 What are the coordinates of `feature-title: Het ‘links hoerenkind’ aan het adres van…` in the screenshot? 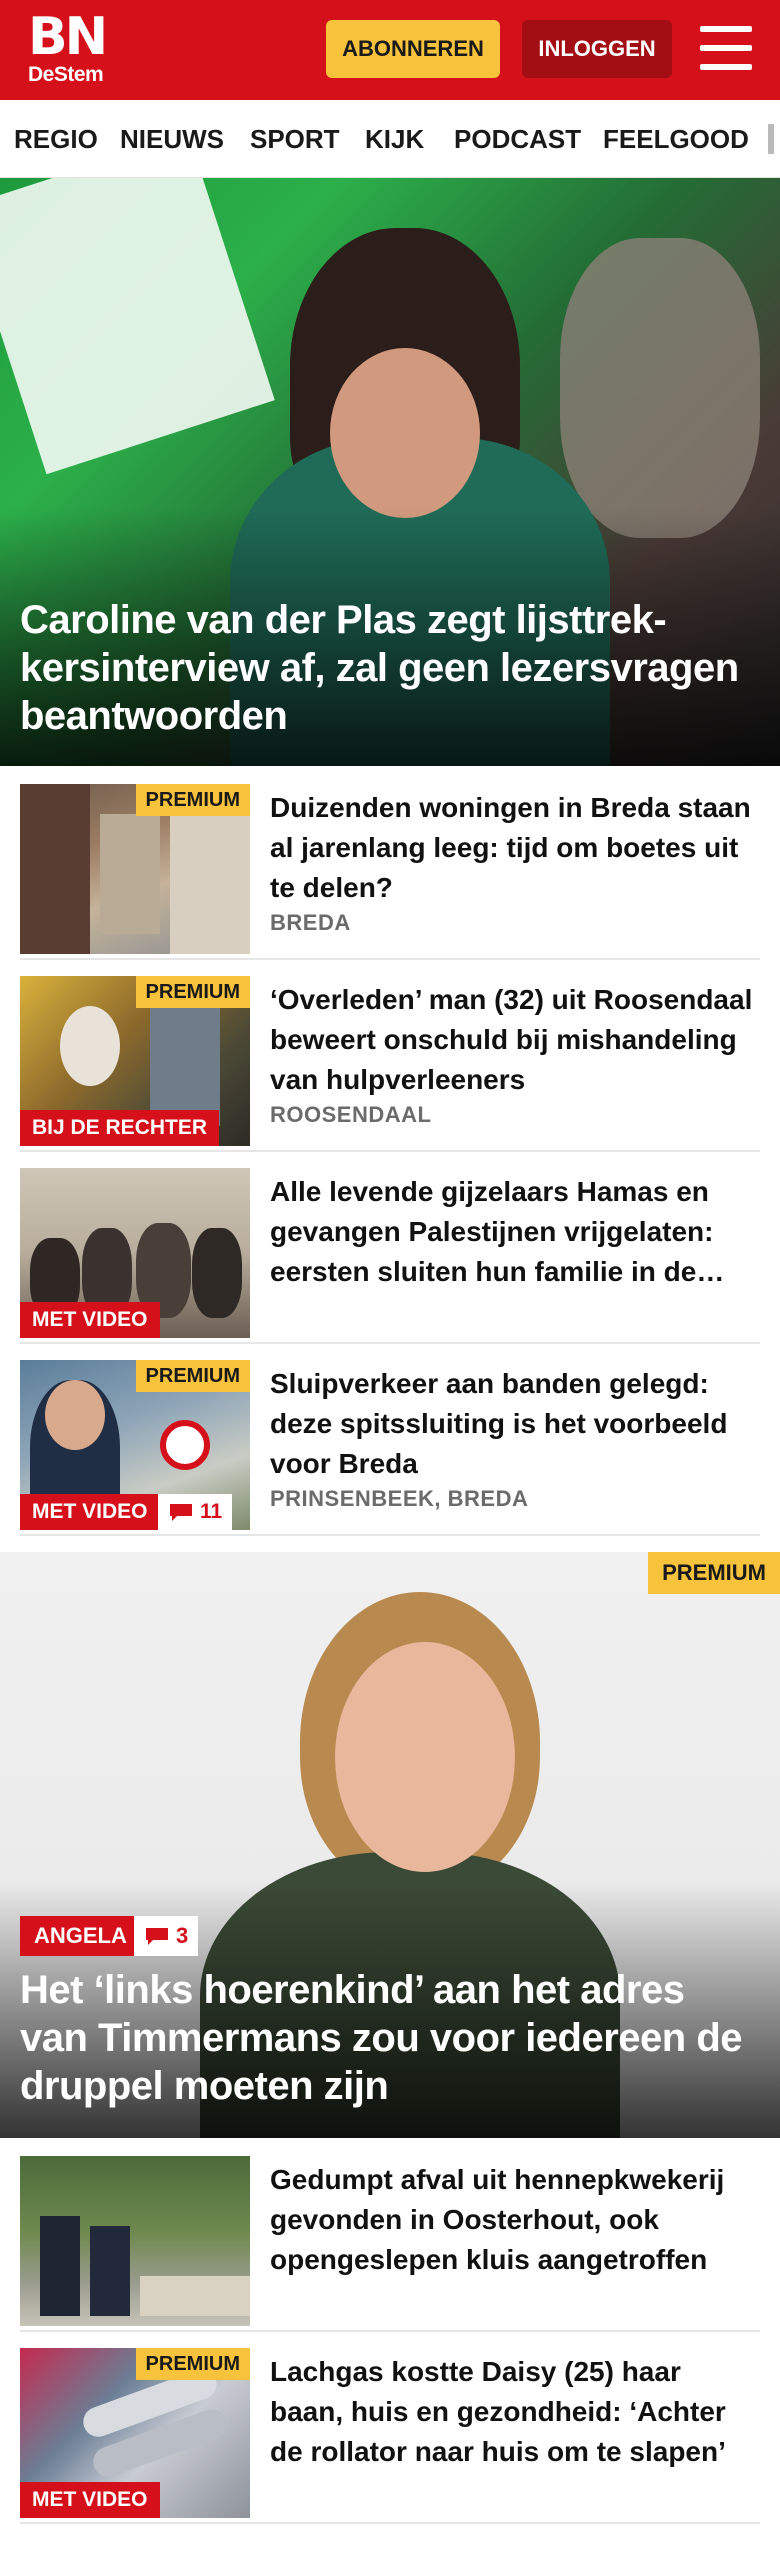 It's located at (390, 2038).